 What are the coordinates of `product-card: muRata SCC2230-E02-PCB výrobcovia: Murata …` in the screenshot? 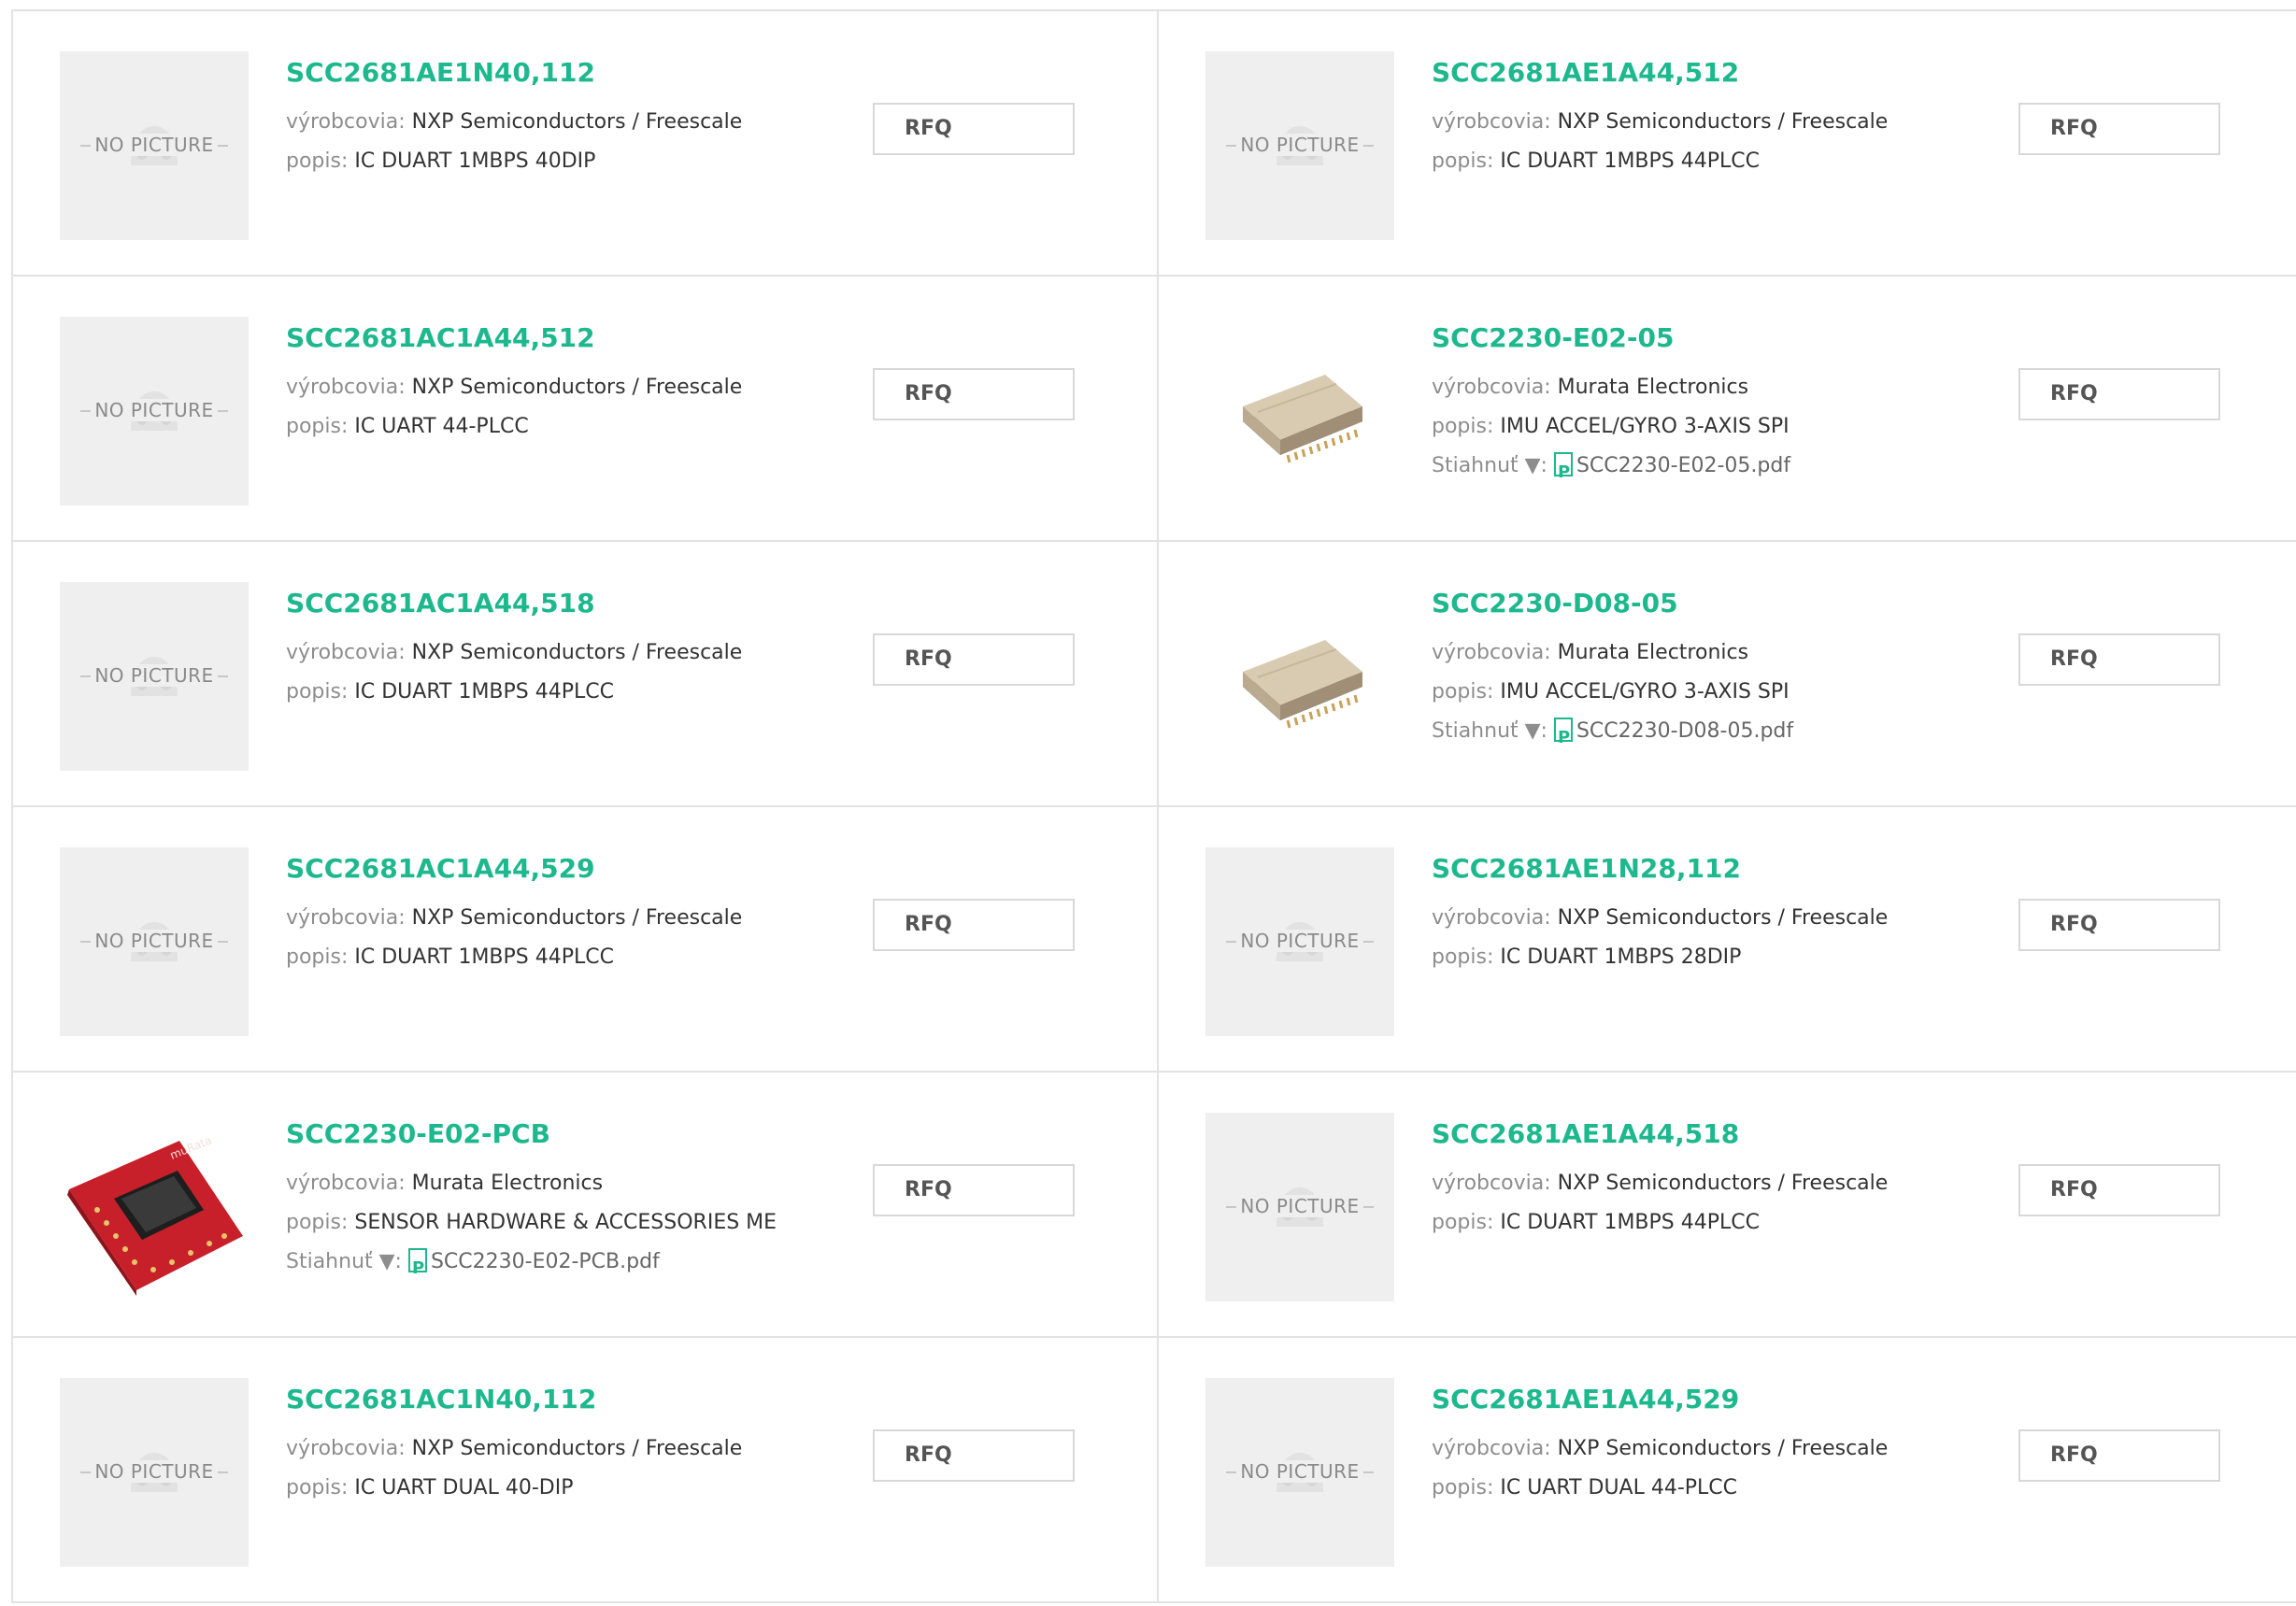 It's located at (584, 1205).